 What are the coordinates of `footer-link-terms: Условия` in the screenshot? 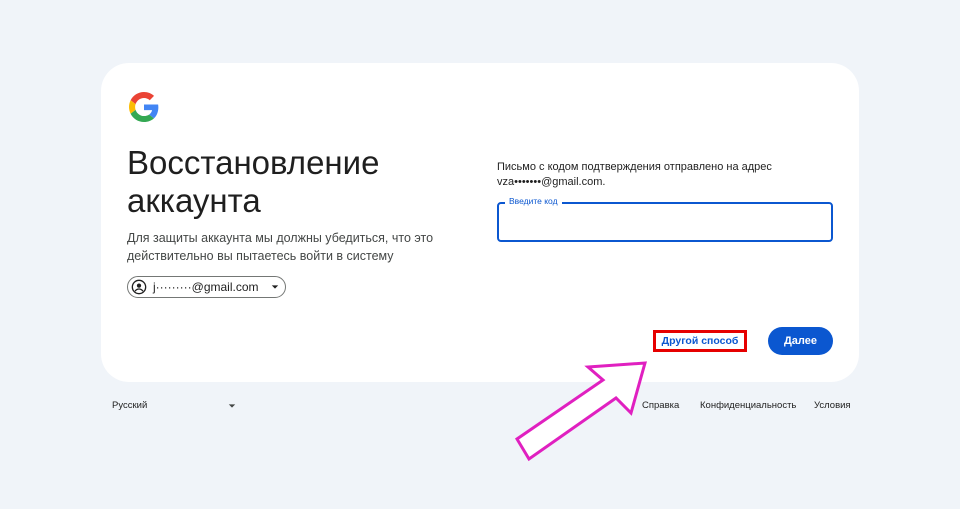 It's located at (832, 405).